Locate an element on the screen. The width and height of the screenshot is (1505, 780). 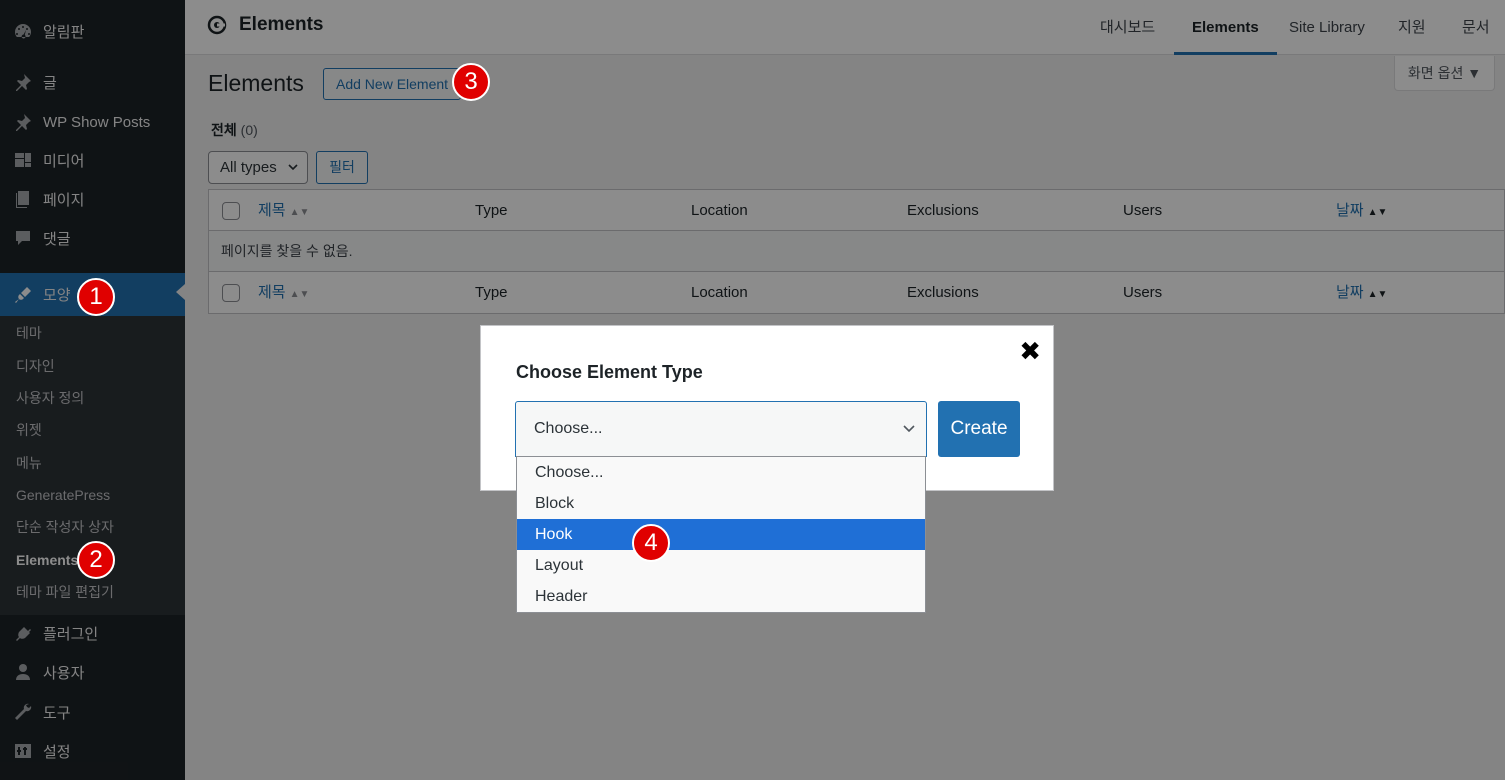
step-marker-3: 3 is located at coordinates (471, 82).